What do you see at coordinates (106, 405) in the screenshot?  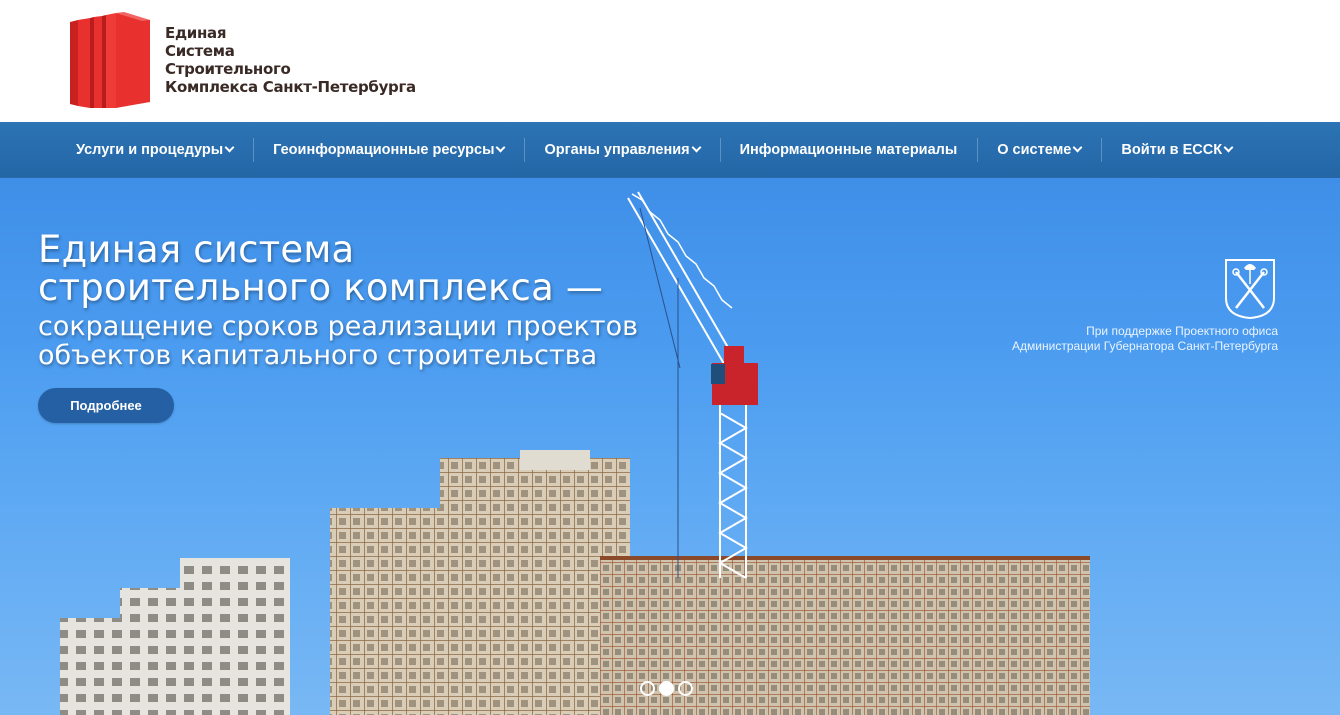 I see `more-button: Подробнее` at bounding box center [106, 405].